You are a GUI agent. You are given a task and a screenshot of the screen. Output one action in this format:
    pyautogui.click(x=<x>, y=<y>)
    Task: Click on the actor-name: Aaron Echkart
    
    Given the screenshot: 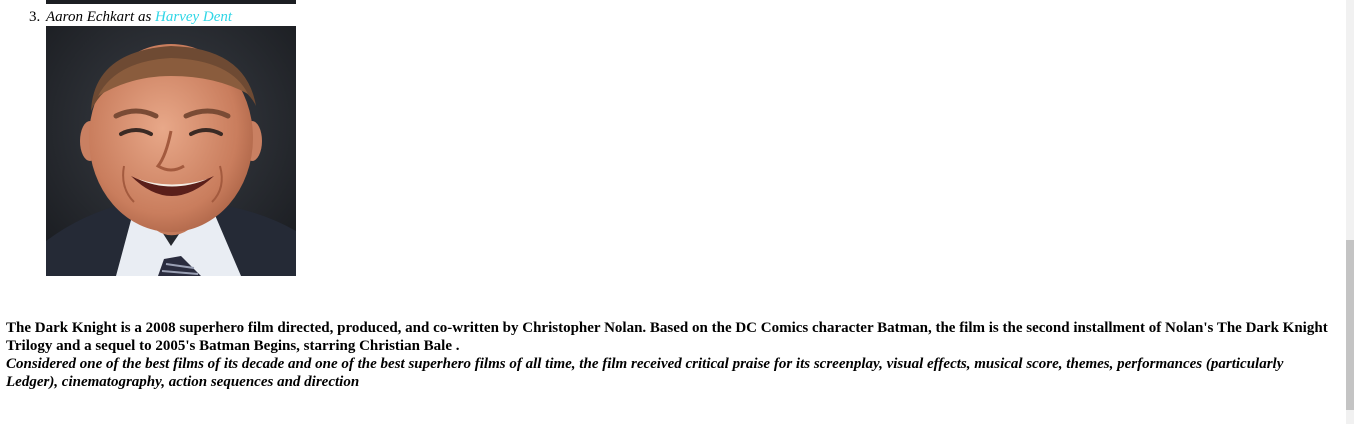 What is the action you would take?
    pyautogui.click(x=90, y=17)
    